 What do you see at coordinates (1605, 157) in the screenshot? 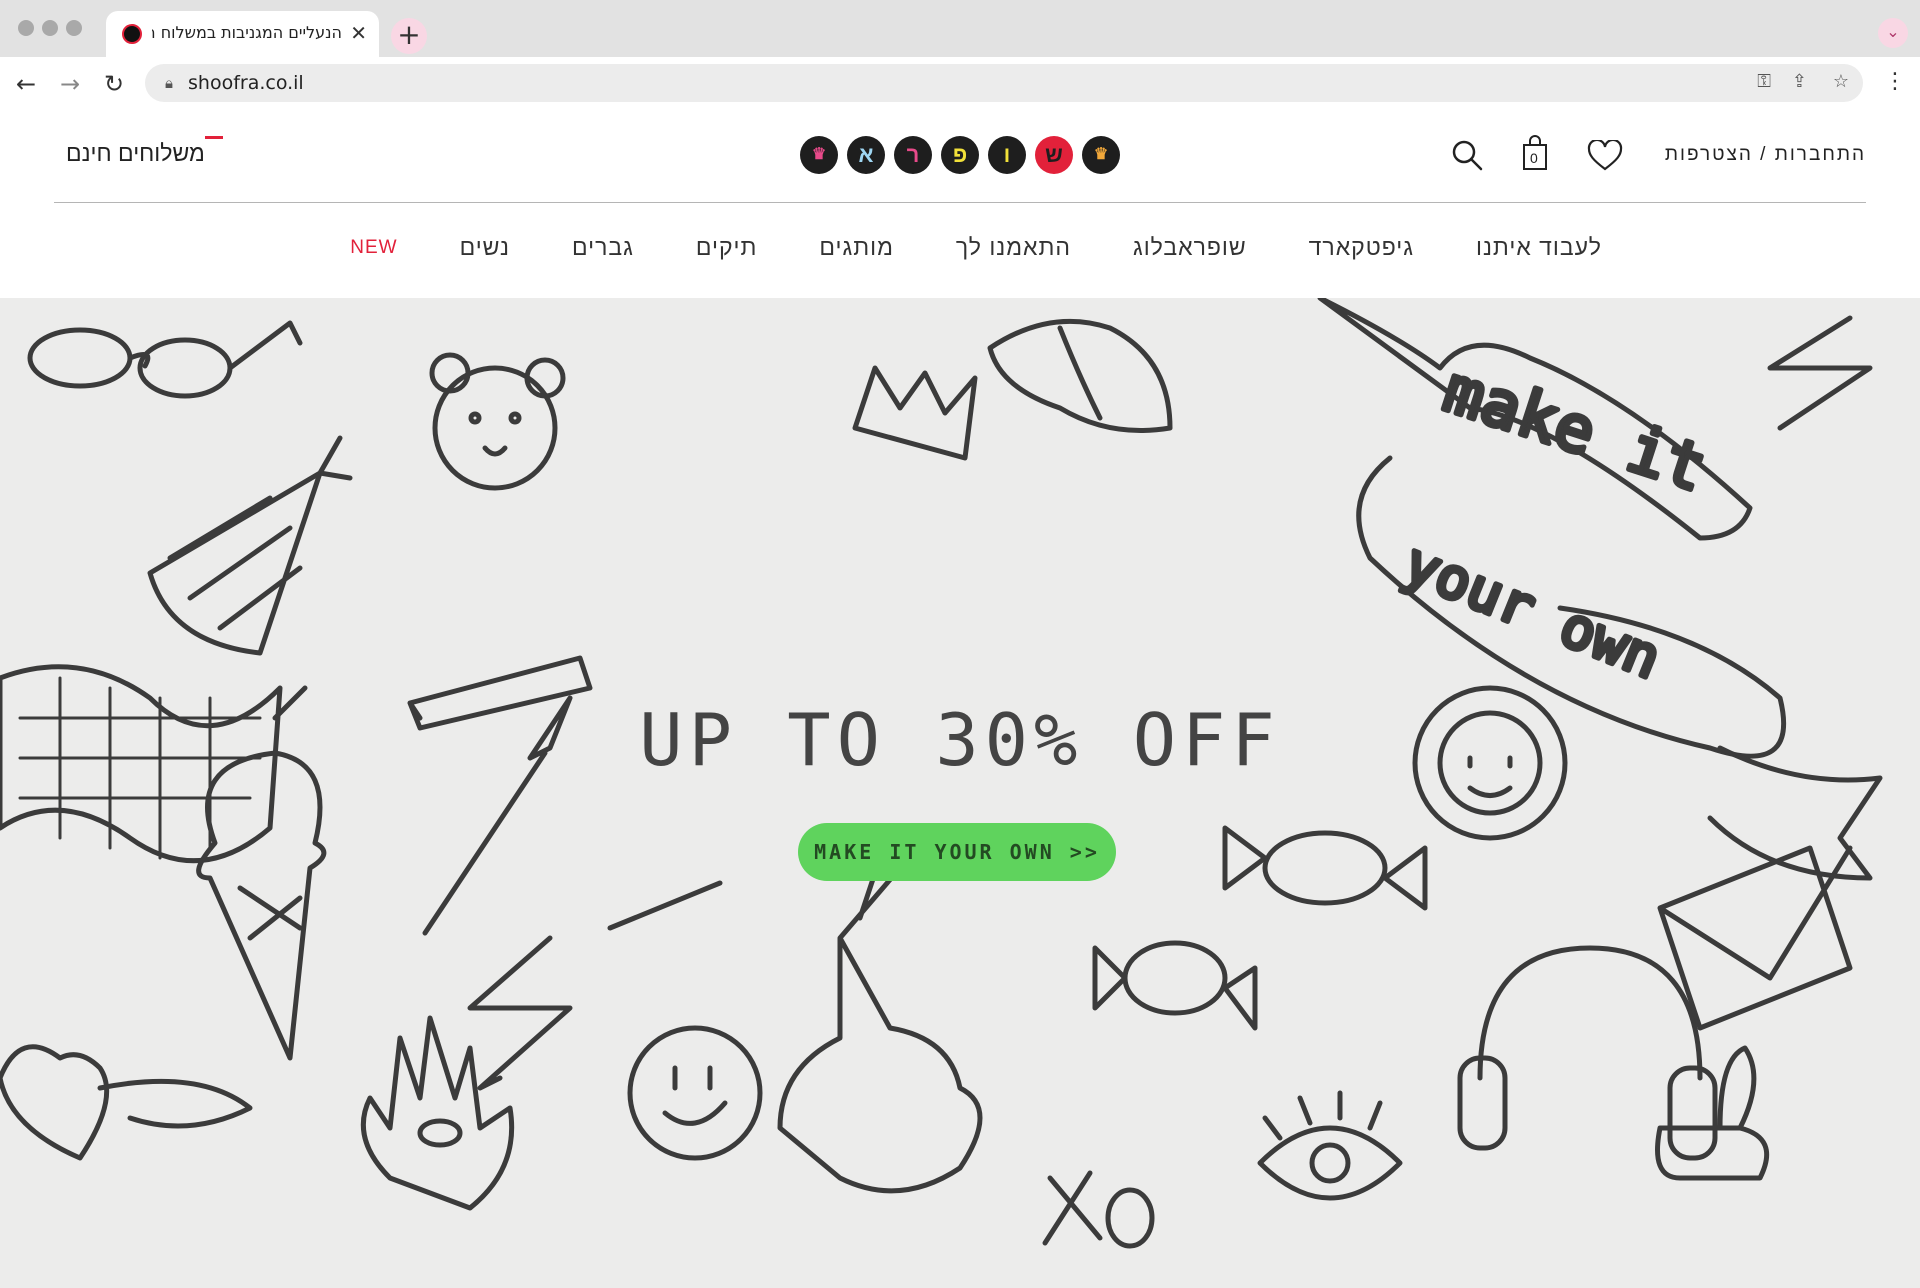
I see `heart-icon` at bounding box center [1605, 157].